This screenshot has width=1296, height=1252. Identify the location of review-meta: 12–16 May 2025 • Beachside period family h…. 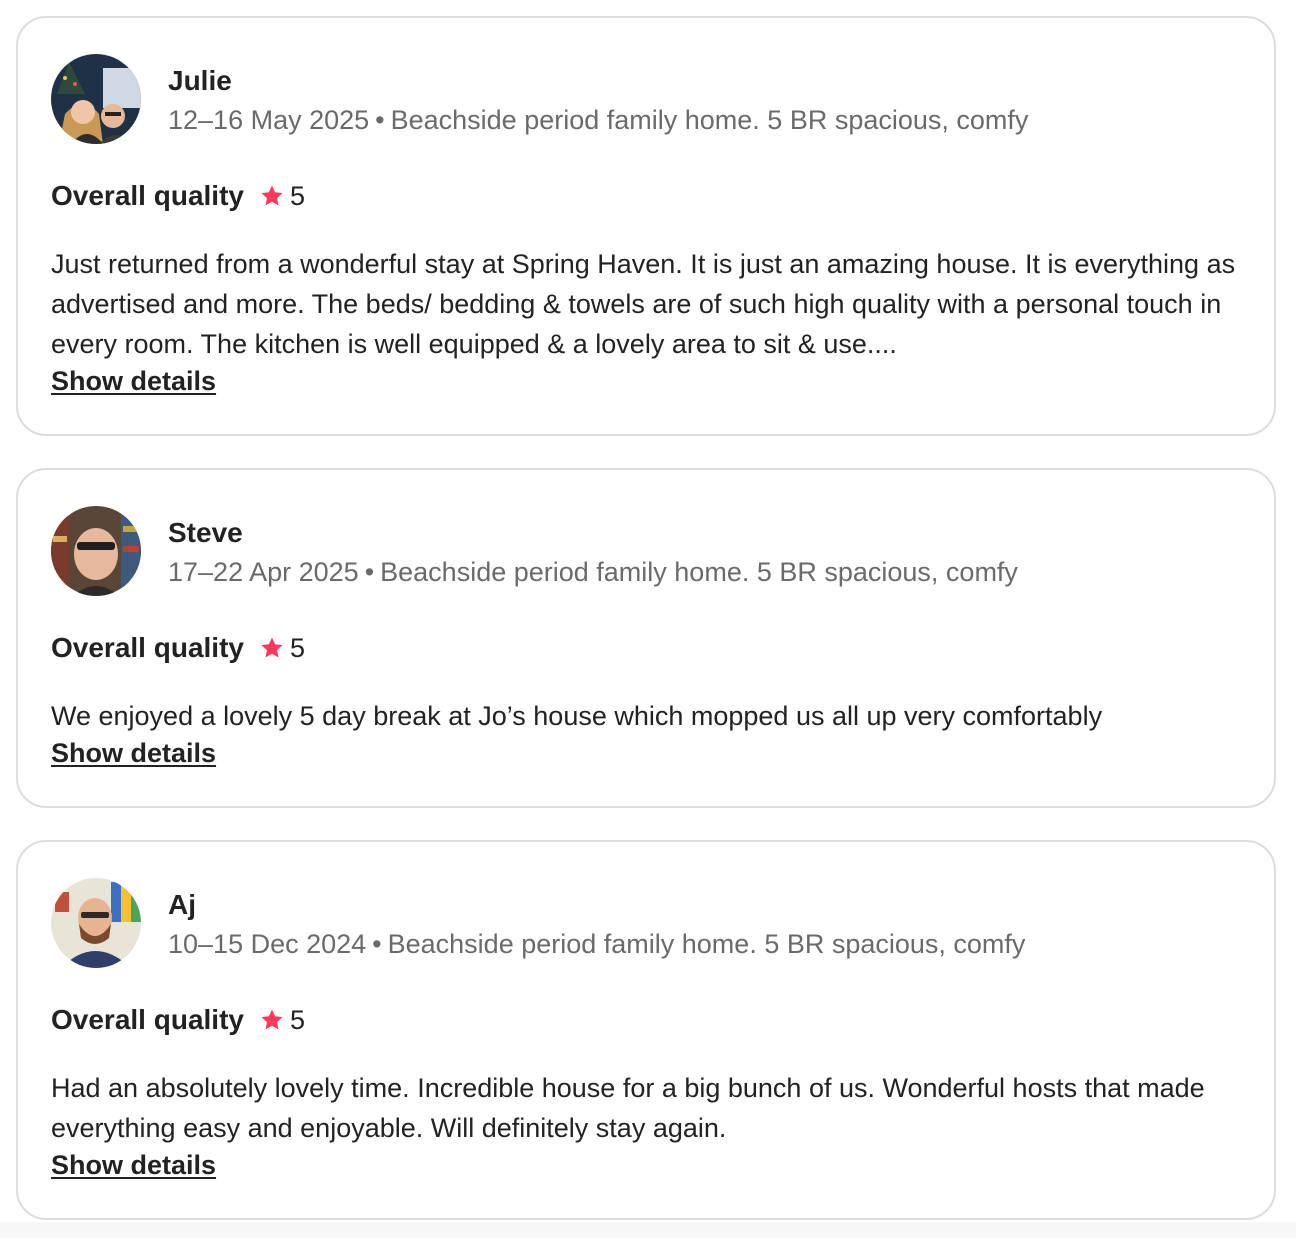
(598, 120).